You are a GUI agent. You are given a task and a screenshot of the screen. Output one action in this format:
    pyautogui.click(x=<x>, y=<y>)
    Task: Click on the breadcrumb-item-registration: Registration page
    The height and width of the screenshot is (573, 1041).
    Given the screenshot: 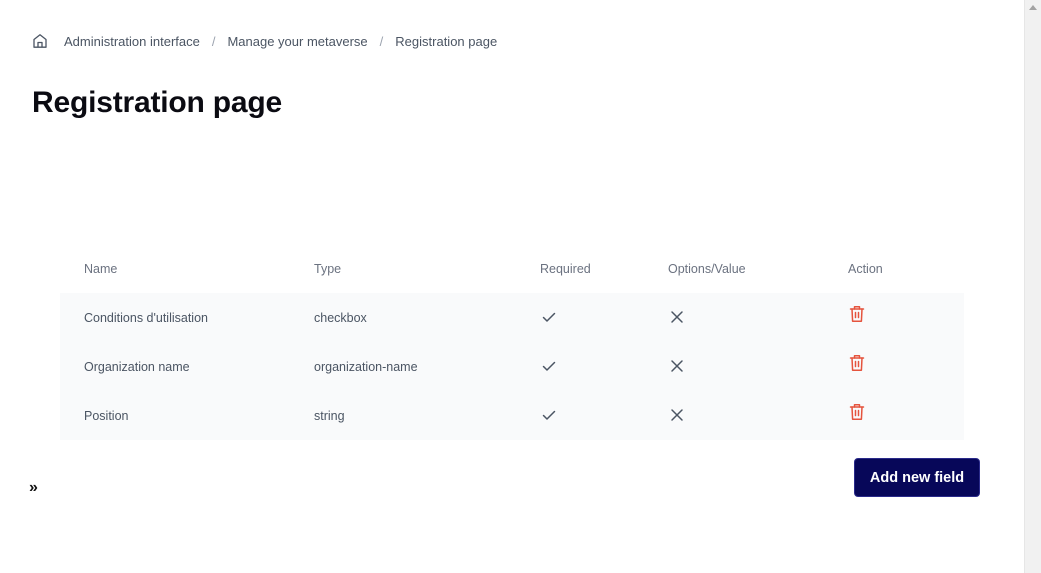 What is the action you would take?
    pyautogui.click(x=446, y=41)
    